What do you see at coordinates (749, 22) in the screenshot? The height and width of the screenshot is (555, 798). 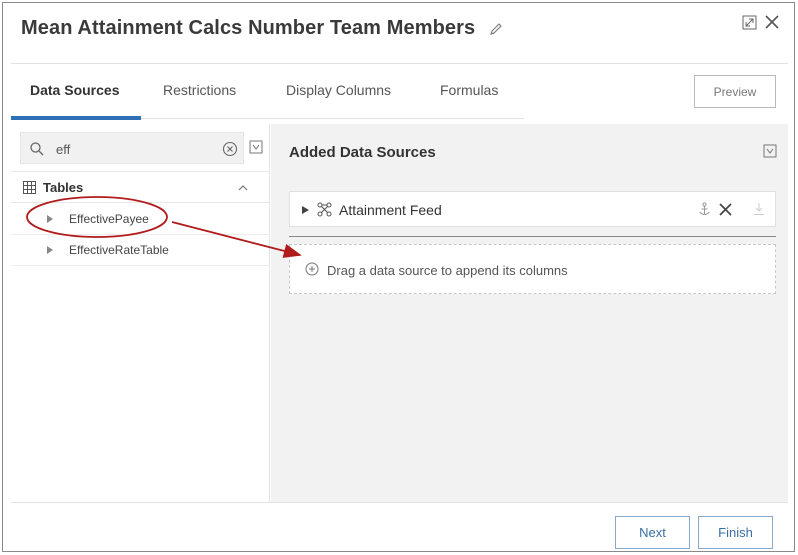 I see `expand-icon` at bounding box center [749, 22].